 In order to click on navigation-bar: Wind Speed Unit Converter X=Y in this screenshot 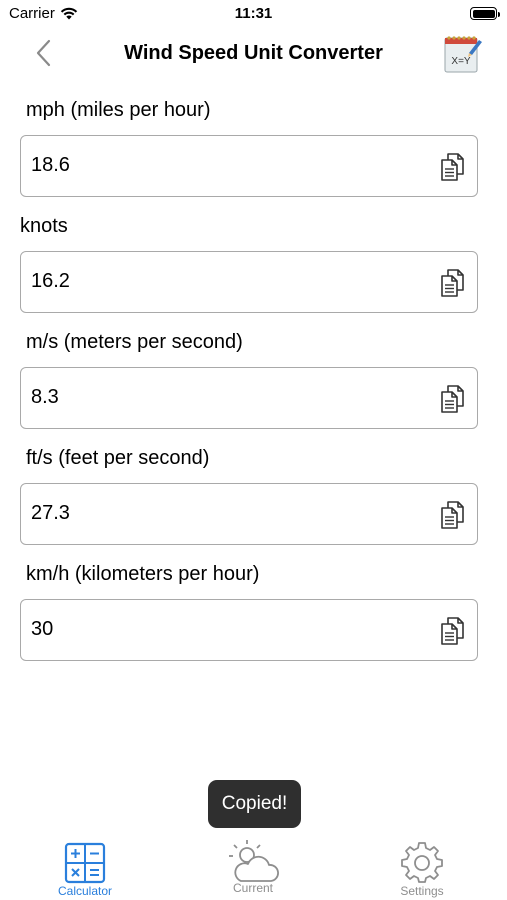, I will do `click(253, 53)`.